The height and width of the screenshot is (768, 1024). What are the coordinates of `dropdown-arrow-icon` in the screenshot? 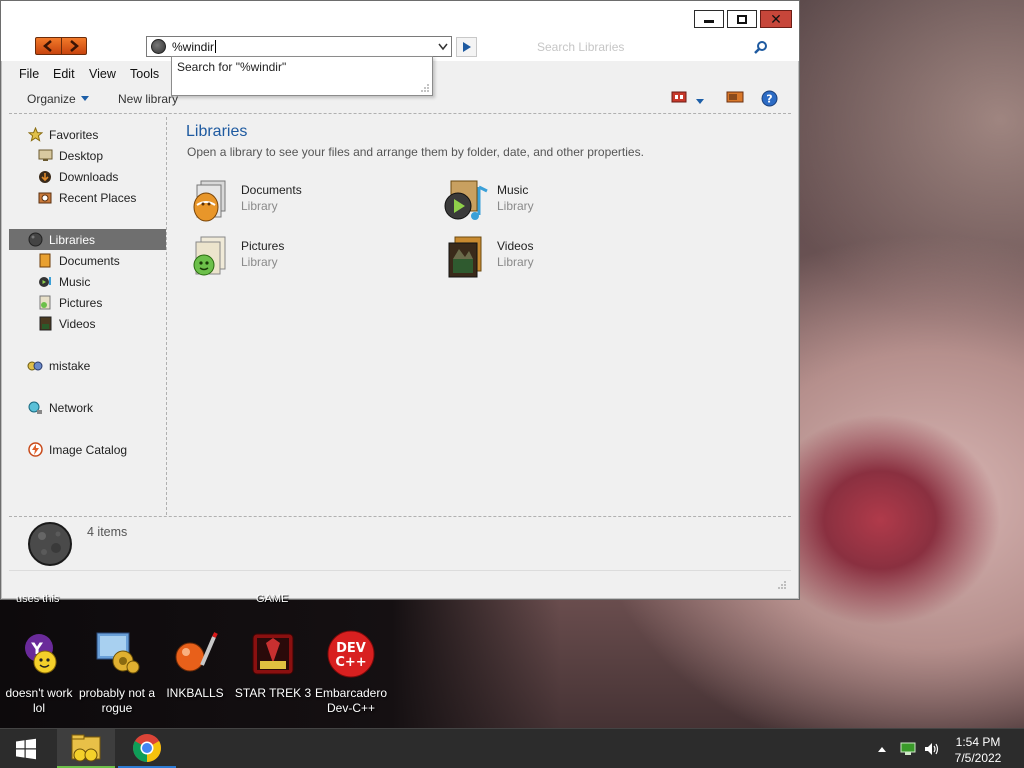 It's located at (84, 98).